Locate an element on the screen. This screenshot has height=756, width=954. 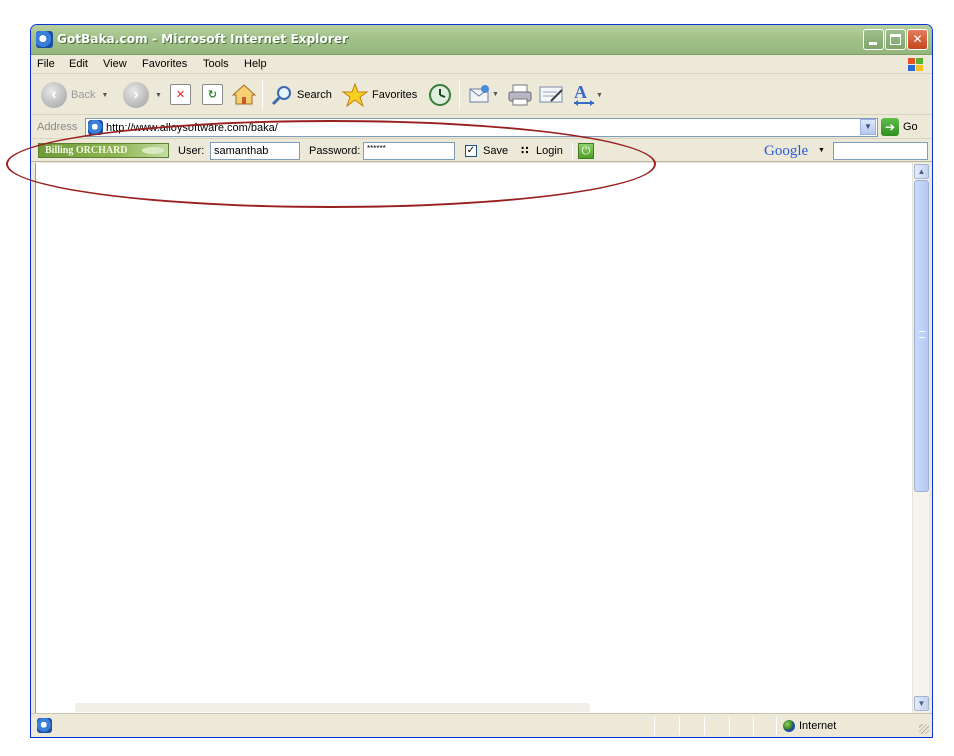
status-page-icon is located at coordinates (44, 725).